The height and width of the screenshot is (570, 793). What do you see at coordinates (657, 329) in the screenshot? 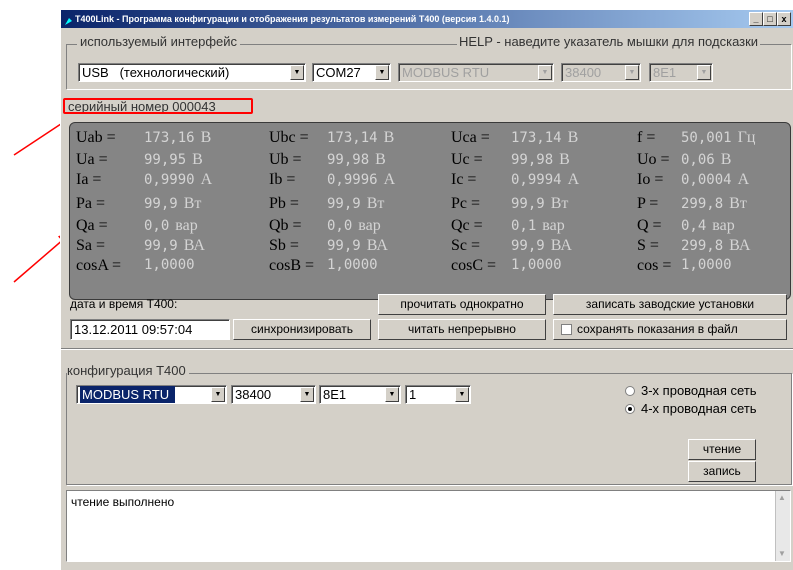
I see `save-to-file-label: сохранять показания в файл` at bounding box center [657, 329].